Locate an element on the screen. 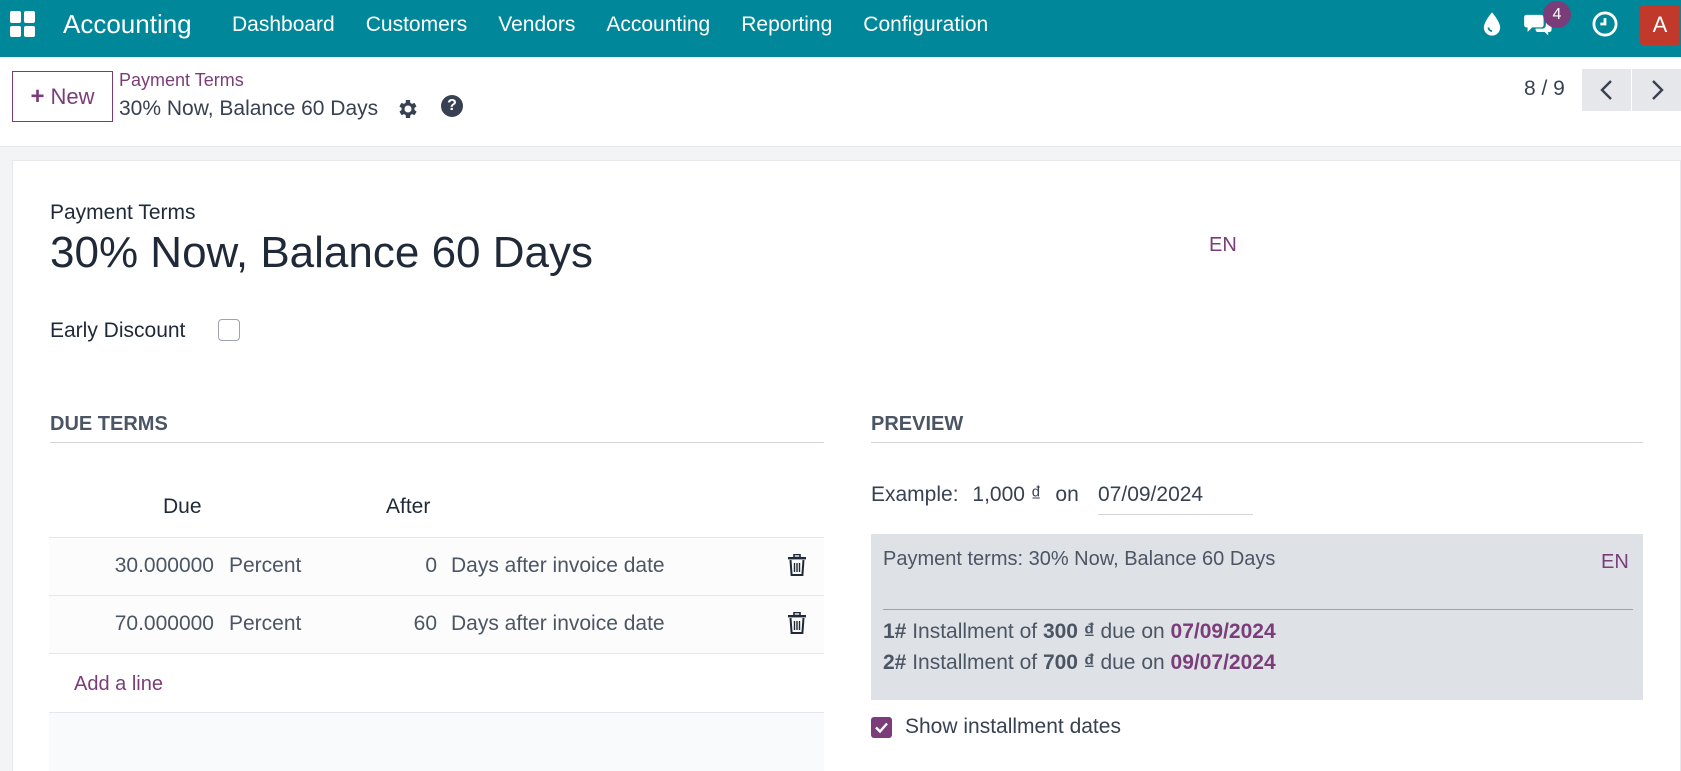 The image size is (1681, 771). column-after: After is located at coordinates (408, 507).